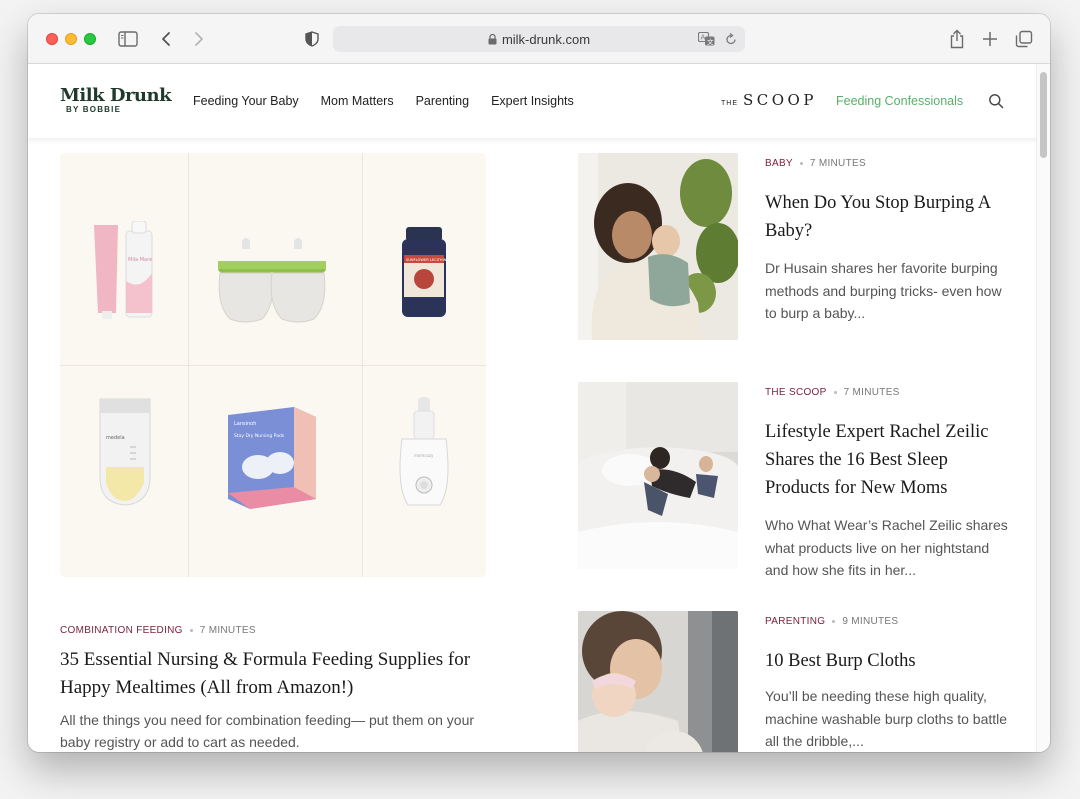 The image size is (1080, 799). What do you see at coordinates (532, 101) in the screenshot?
I see `nav-item-expert-insights: Expert Insights` at bounding box center [532, 101].